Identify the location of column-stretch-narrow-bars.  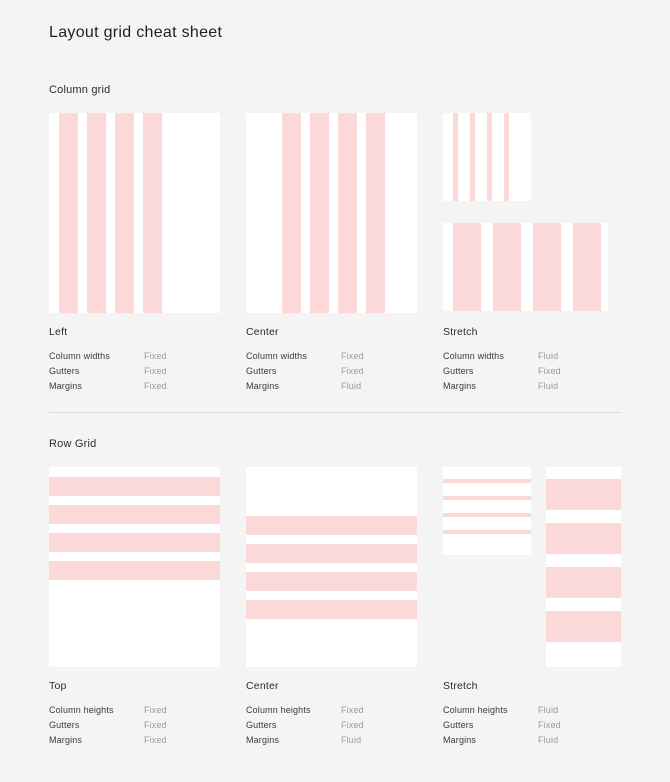
(481, 157).